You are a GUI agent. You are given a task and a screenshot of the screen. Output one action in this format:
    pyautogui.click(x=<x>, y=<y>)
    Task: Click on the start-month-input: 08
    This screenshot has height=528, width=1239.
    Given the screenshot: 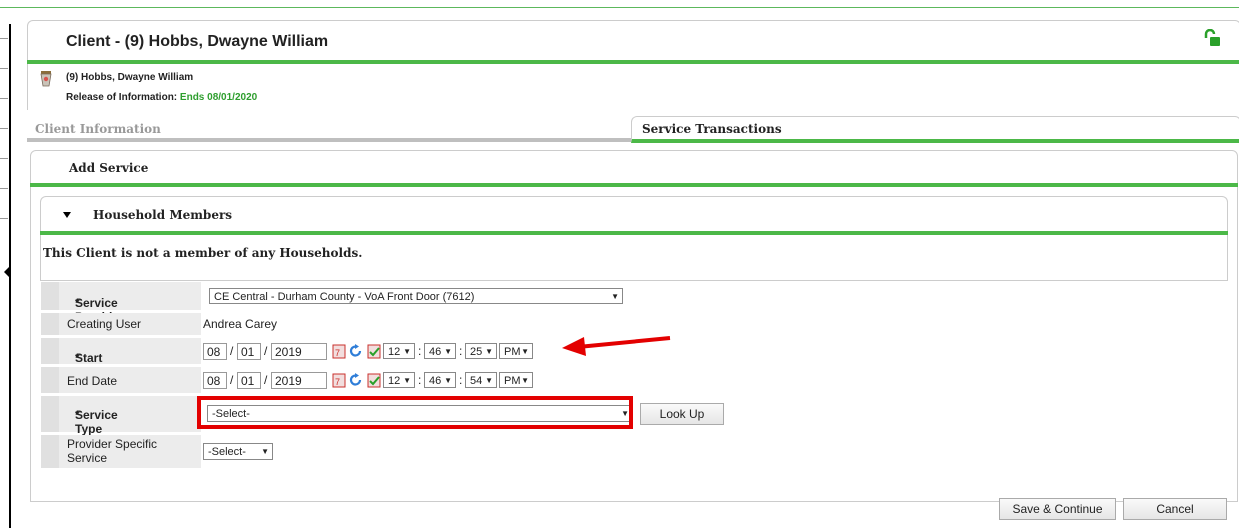 What is the action you would take?
    pyautogui.click(x=215, y=351)
    